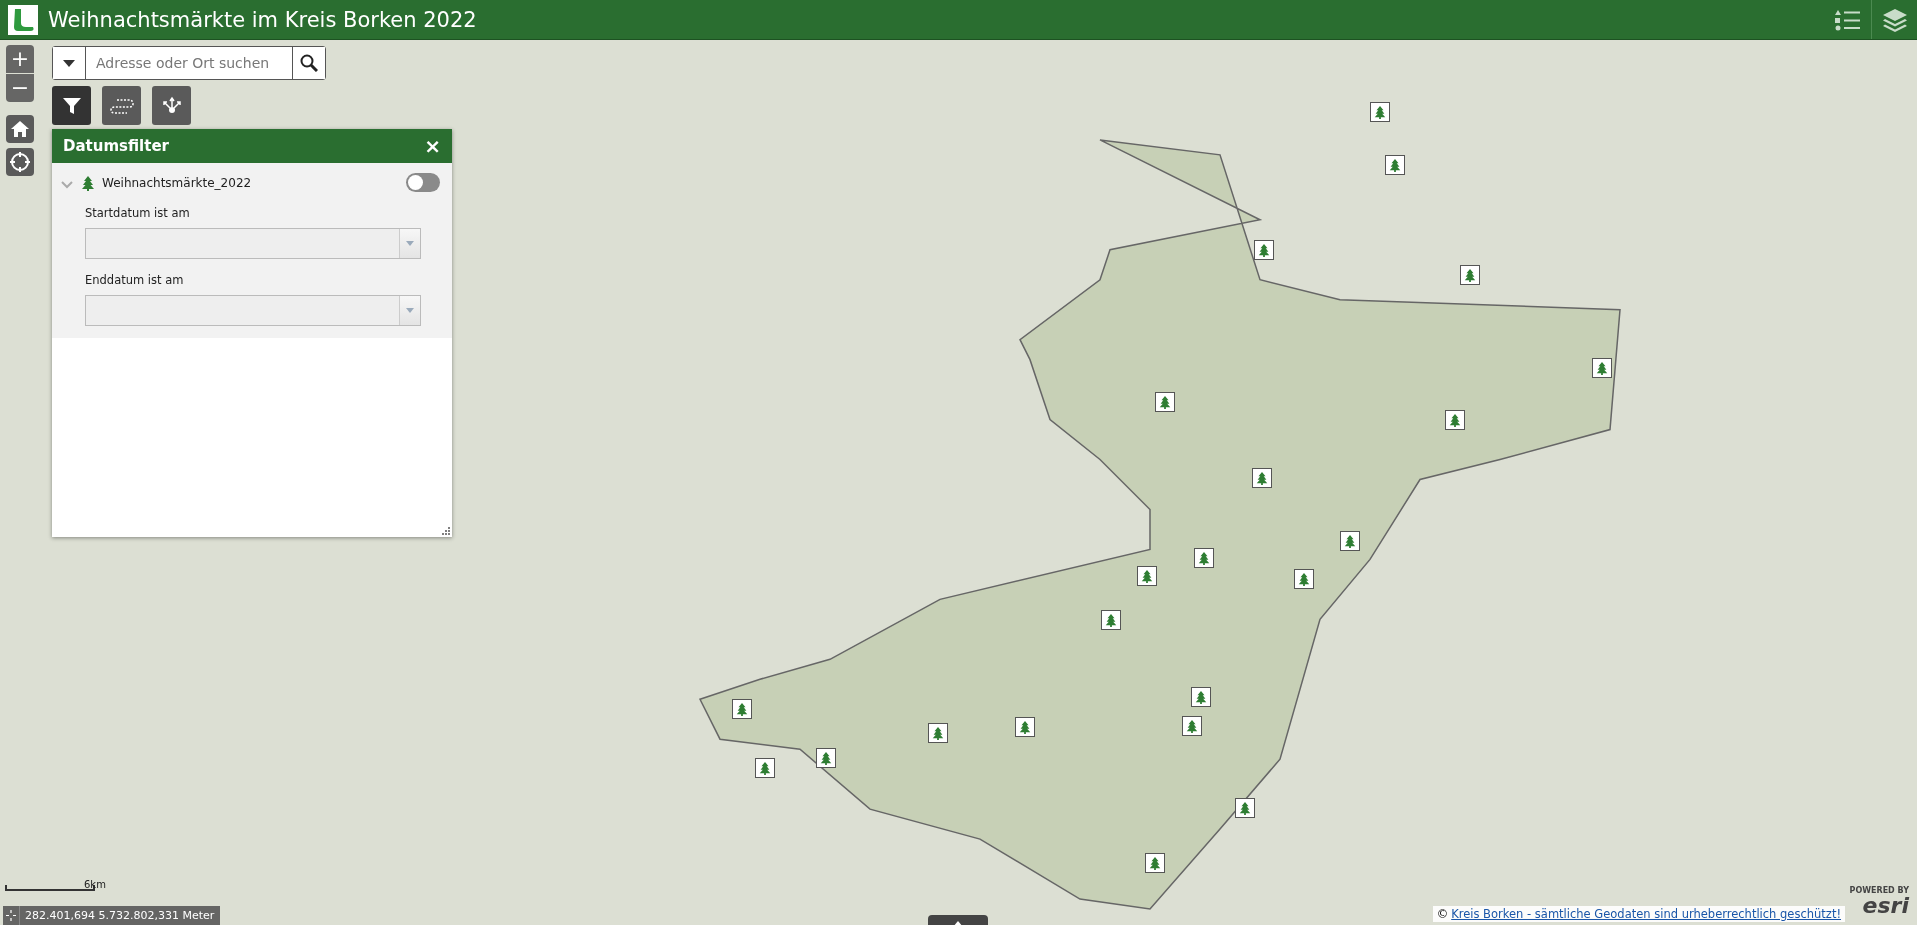 The width and height of the screenshot is (1917, 925). I want to click on filter-icon, so click(71, 105).